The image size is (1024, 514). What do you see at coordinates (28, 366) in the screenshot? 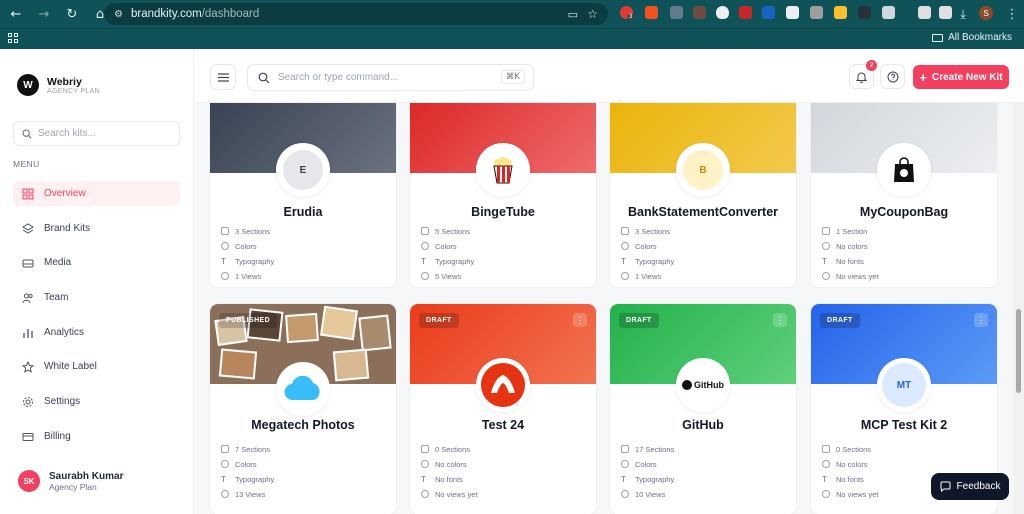
I see `star-icon` at bounding box center [28, 366].